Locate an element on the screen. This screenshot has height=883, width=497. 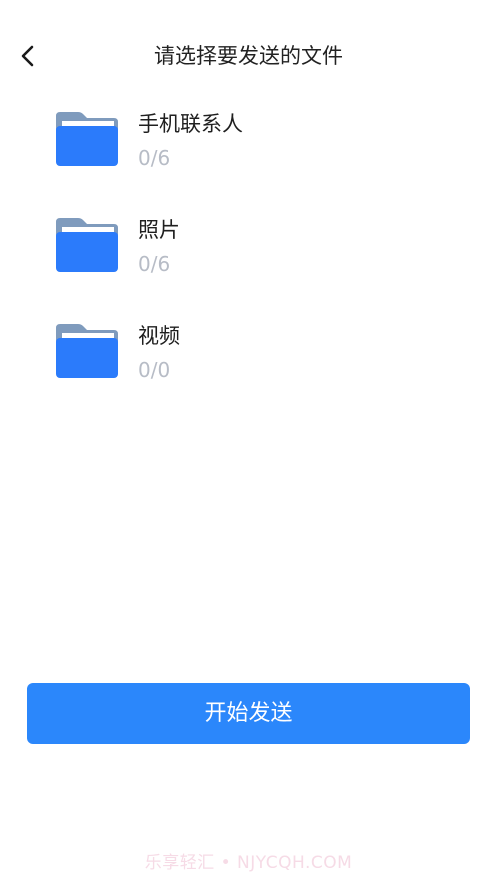
file-name: 手机联系人 is located at coordinates (190, 124).